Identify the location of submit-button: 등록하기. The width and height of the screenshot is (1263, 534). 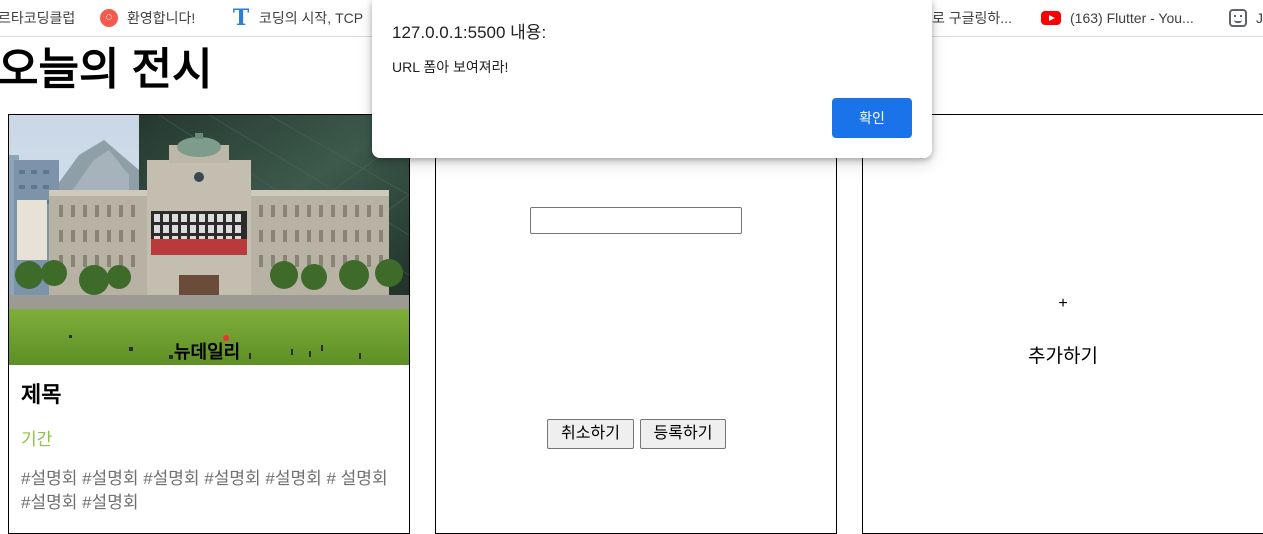
(683, 434).